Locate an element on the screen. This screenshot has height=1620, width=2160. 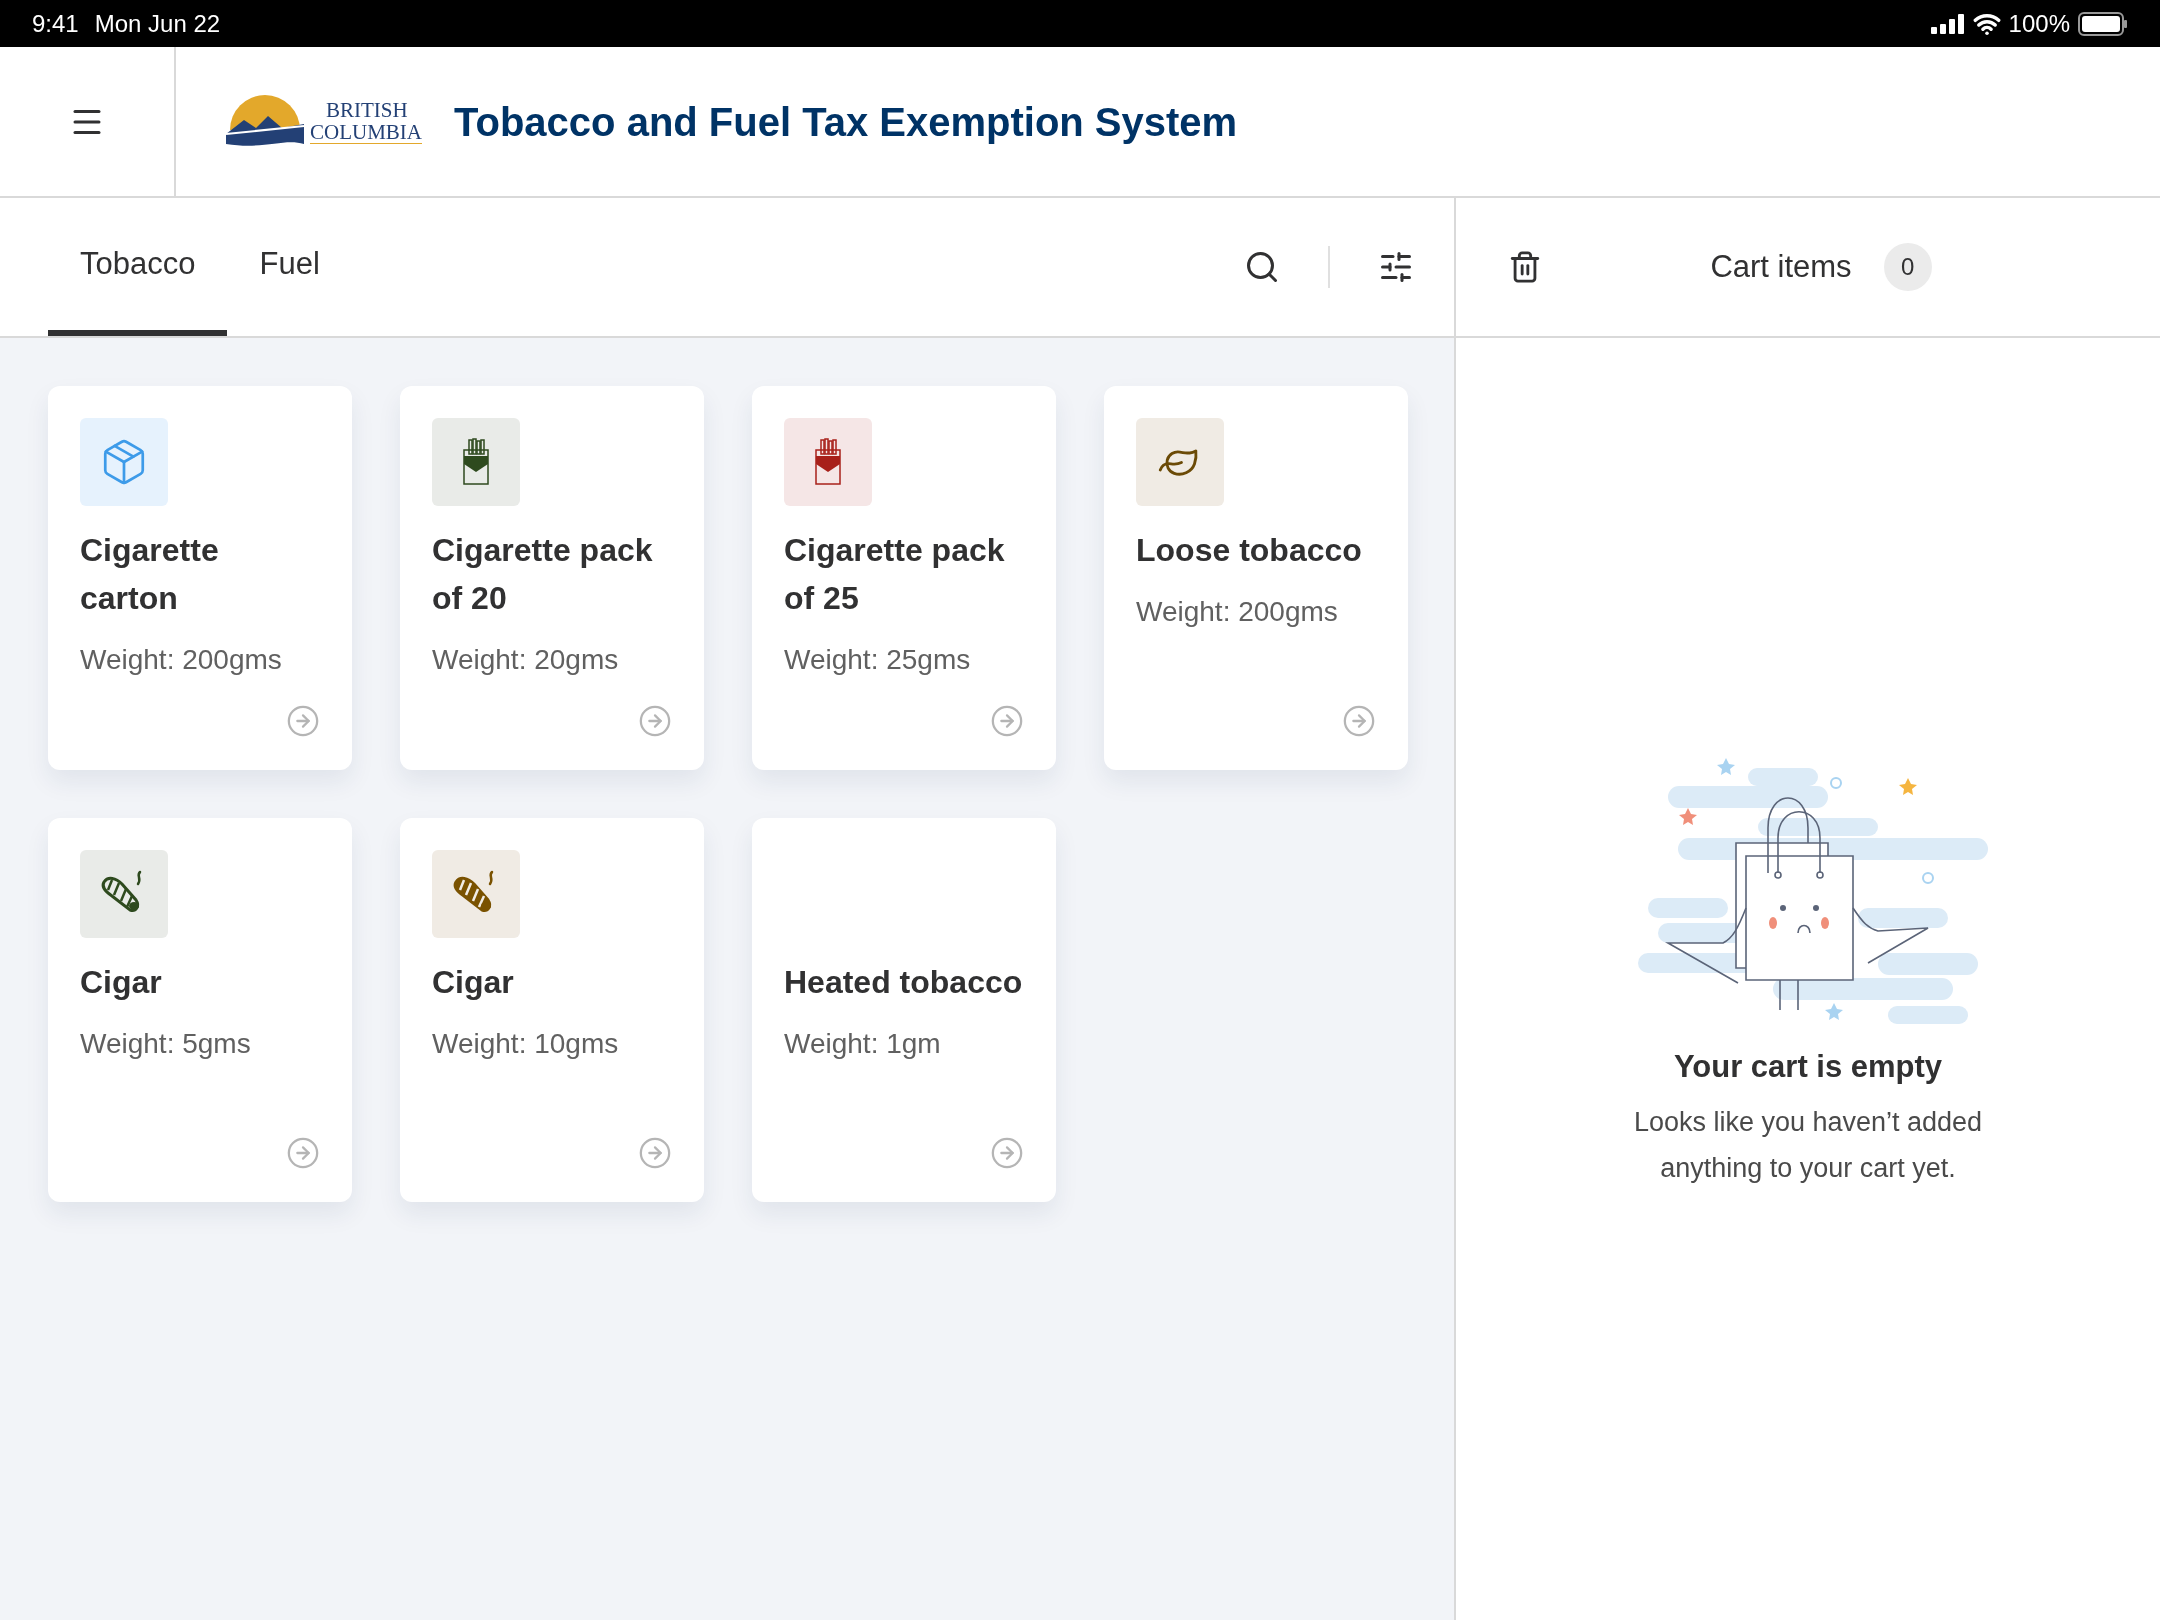
product-card: Heated tobacco Weight: 1gm is located at coordinates (904, 1010).